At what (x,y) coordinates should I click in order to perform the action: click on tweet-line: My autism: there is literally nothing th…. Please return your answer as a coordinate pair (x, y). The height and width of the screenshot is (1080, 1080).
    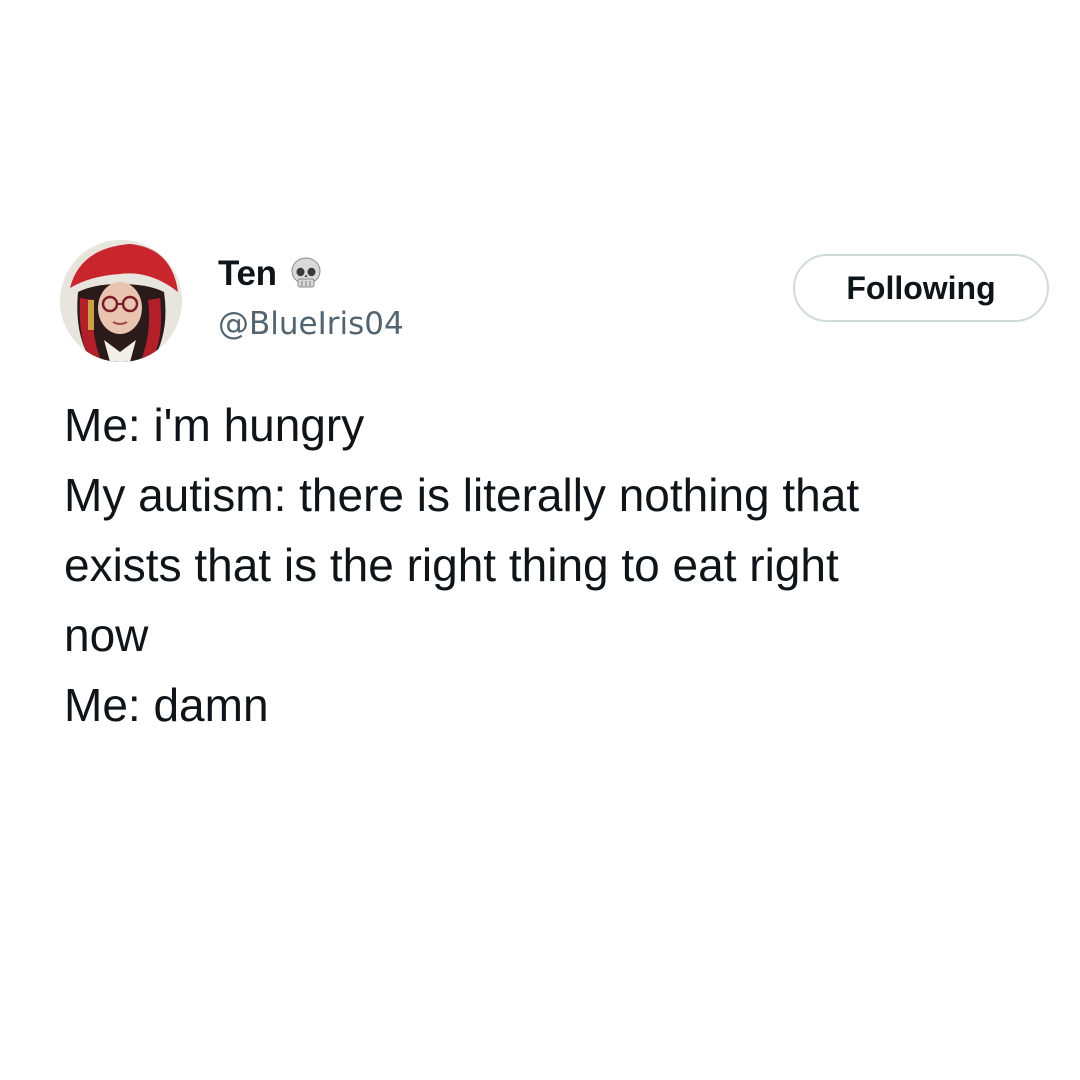
    Looking at the image, I should click on (462, 495).